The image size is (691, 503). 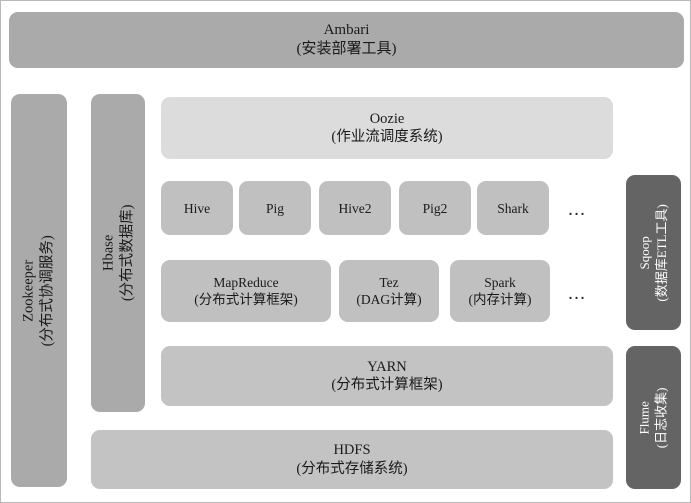 I want to click on ambari-subtitle: (安装部署工具), so click(x=346, y=49).